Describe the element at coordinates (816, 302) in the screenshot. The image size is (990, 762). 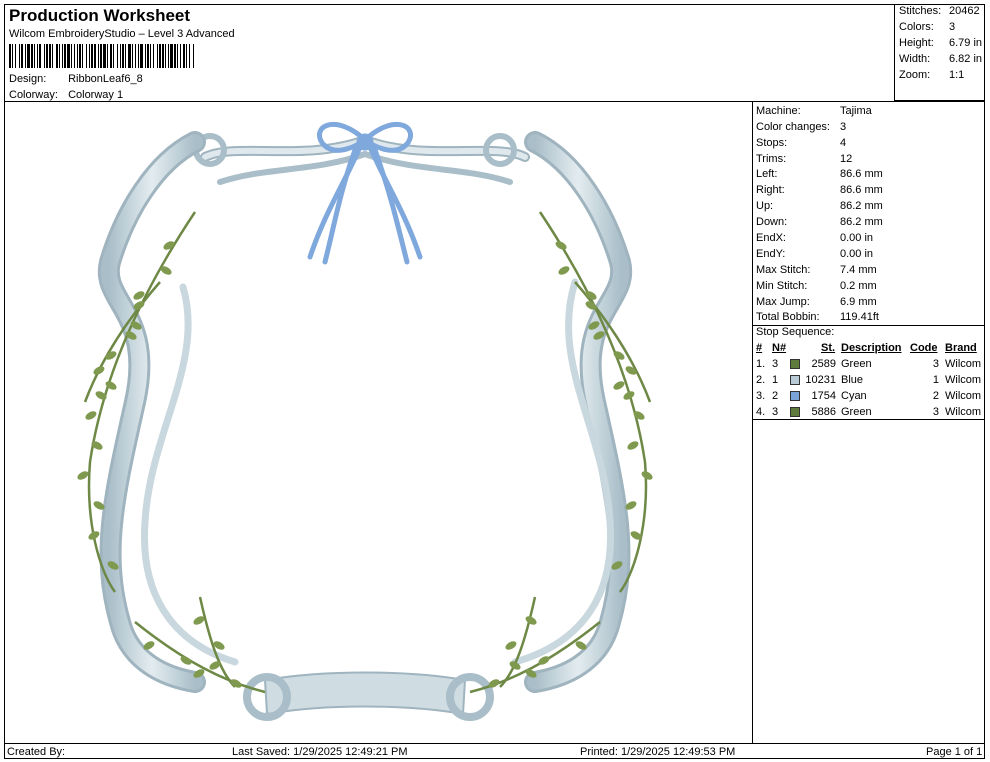
I see `max-jump-row: Max Jump: 6.9 mm` at that location.